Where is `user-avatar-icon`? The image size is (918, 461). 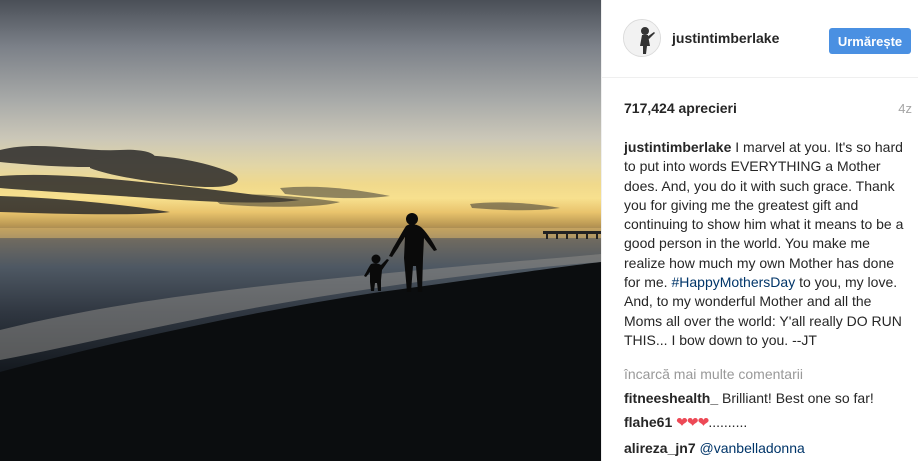 user-avatar-icon is located at coordinates (642, 38).